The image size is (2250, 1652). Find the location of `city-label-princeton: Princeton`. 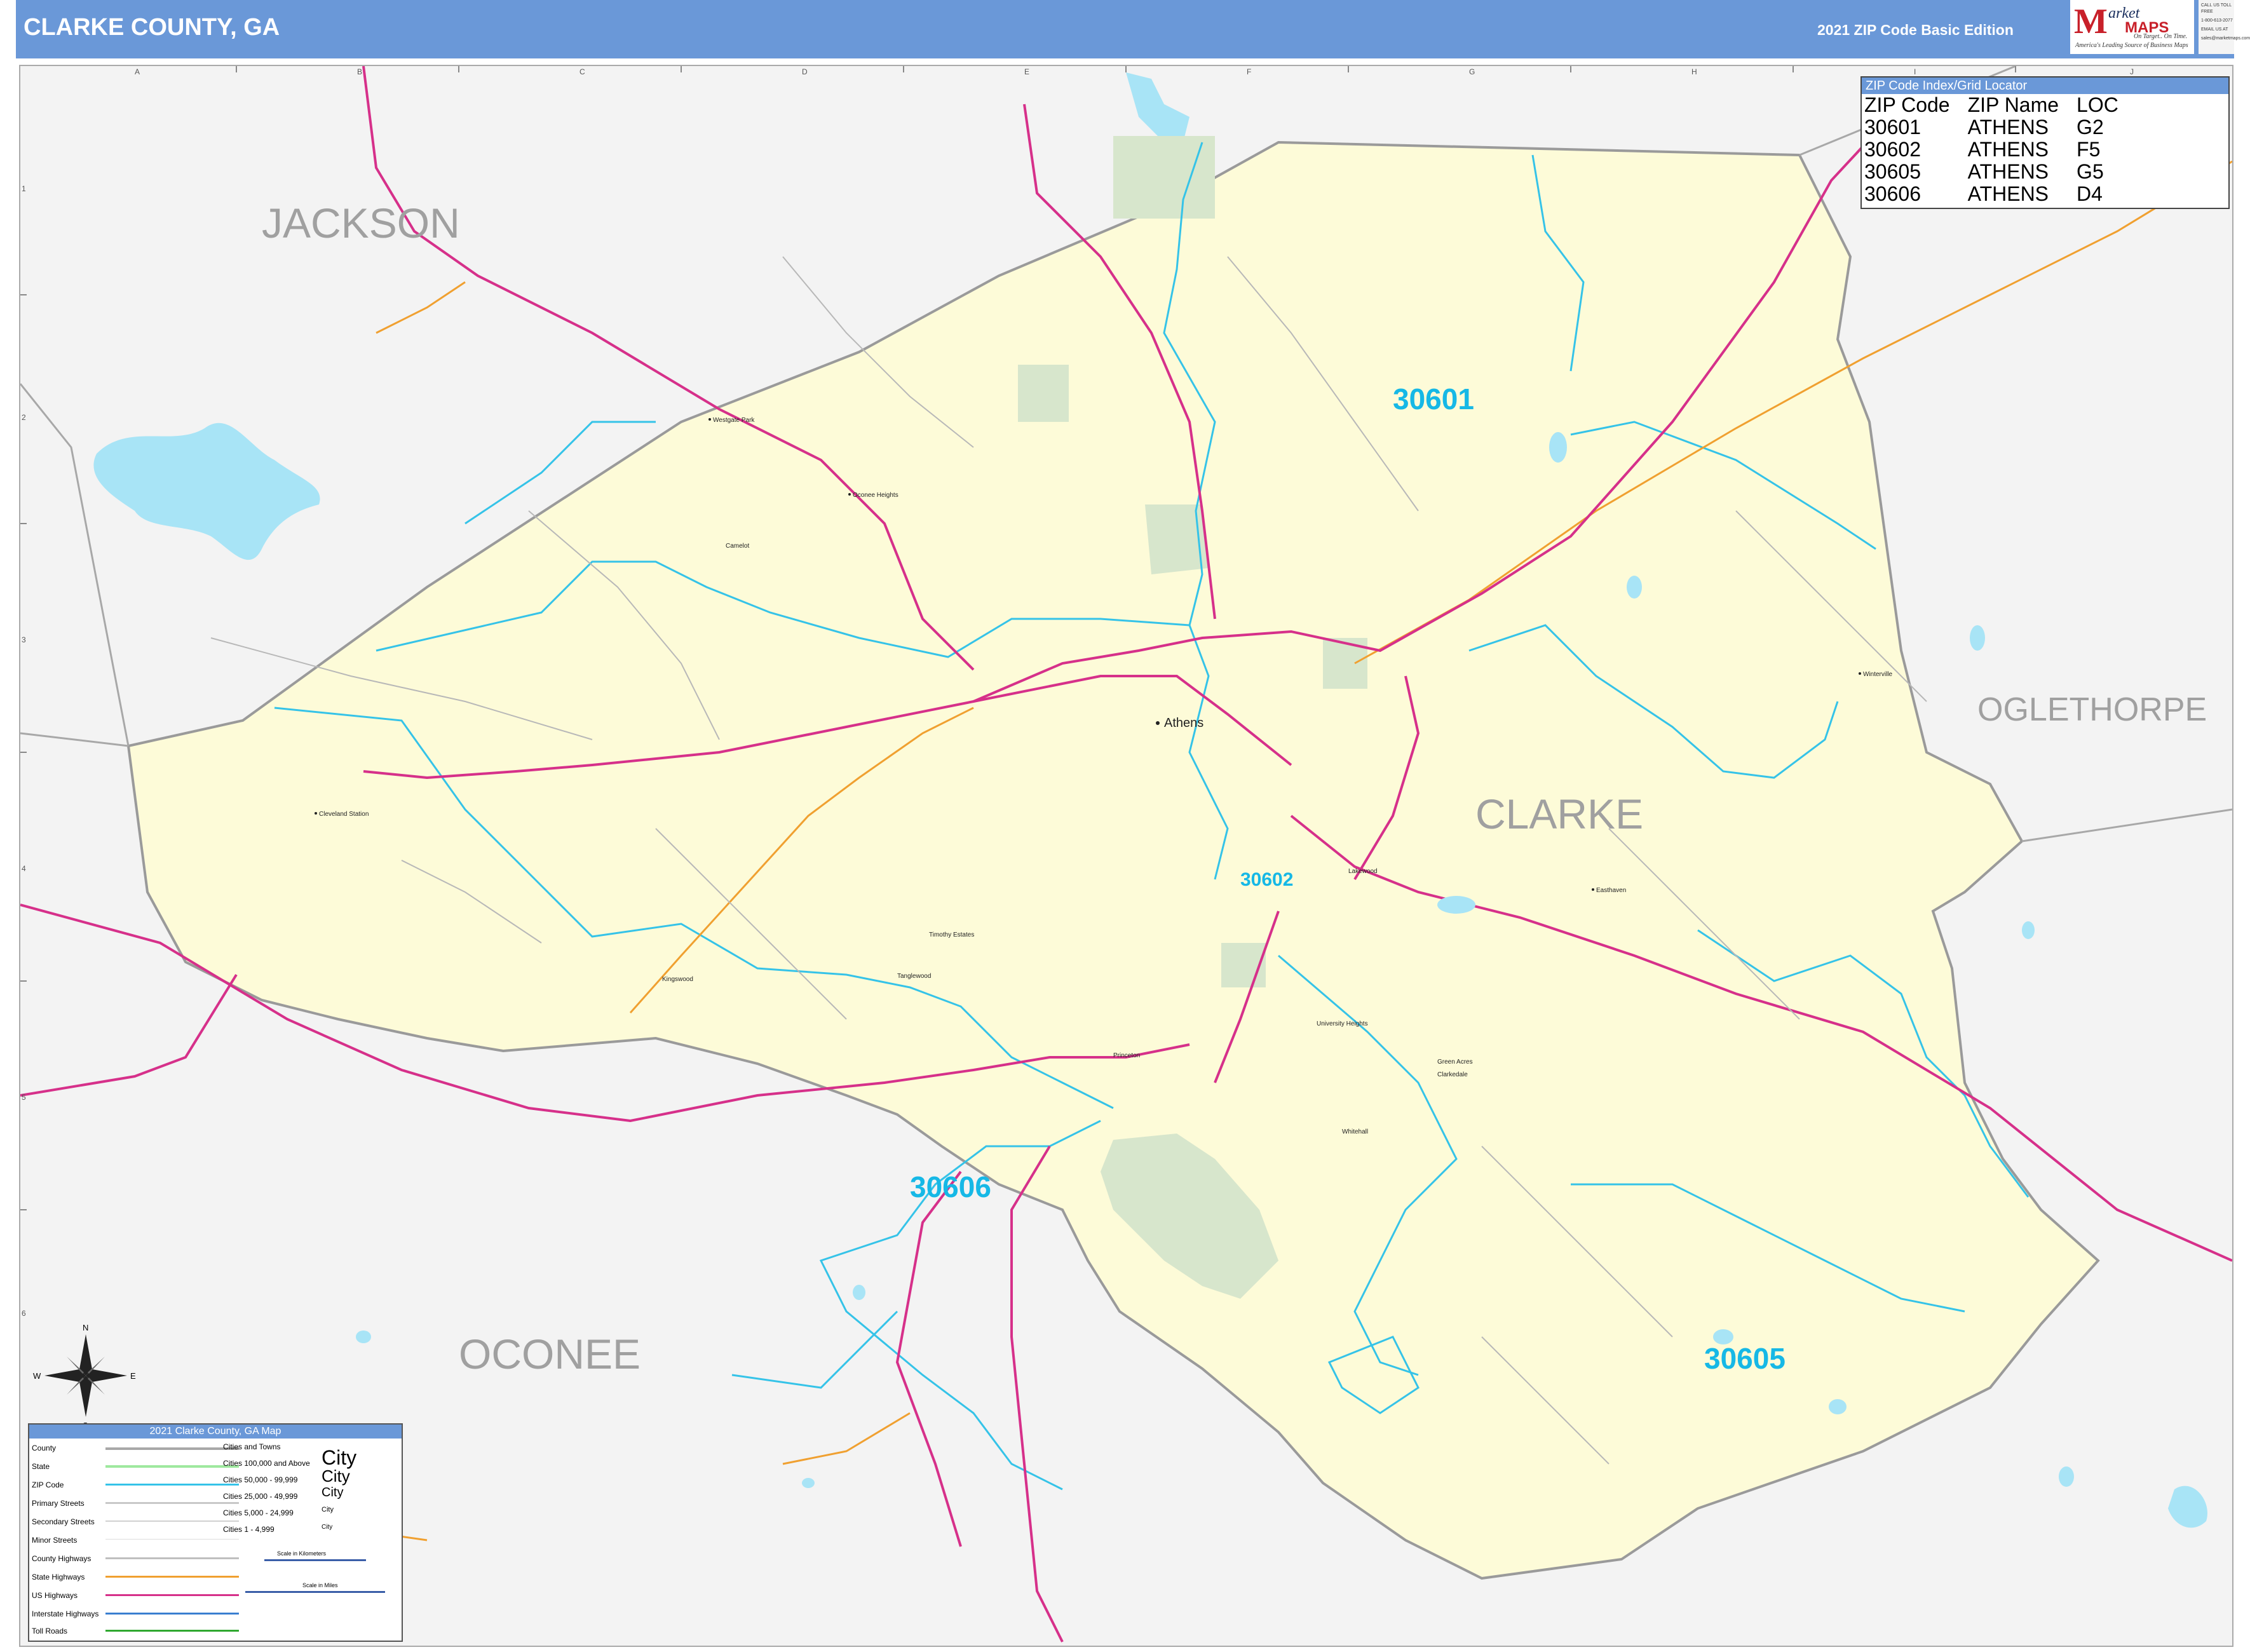

city-label-princeton: Princeton is located at coordinates (1126, 1055).